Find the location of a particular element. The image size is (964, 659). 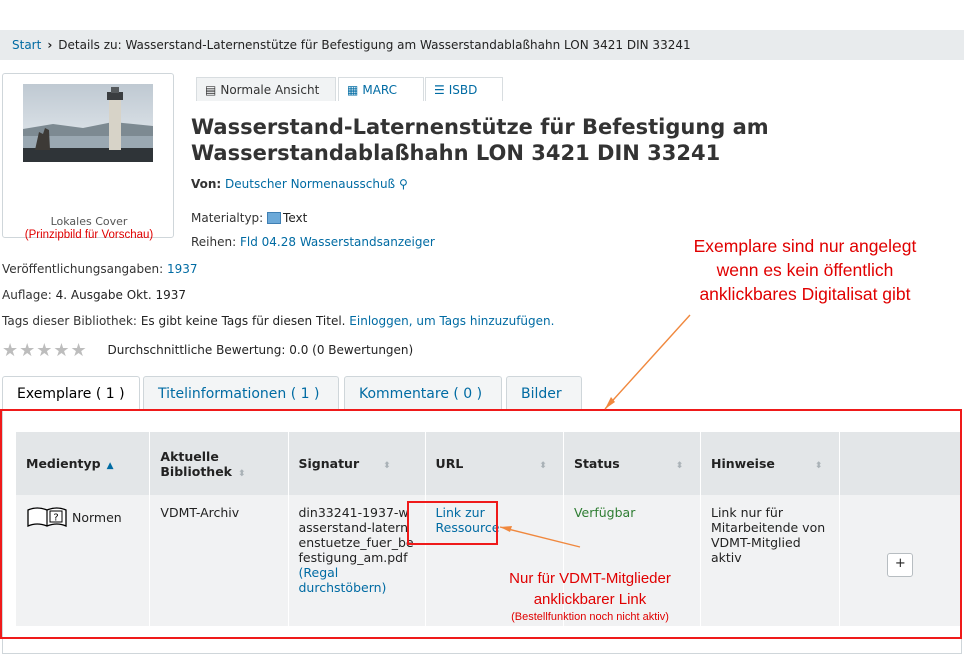

annotation-text: anklickbarer Link is located at coordinates (590, 599).